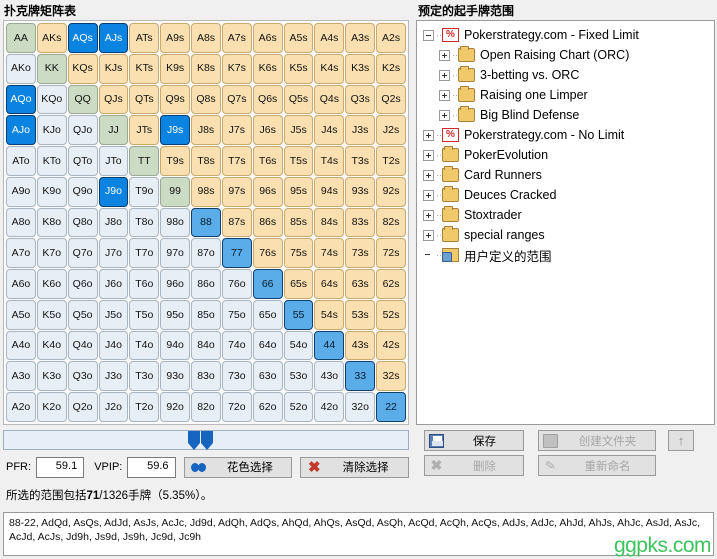 The height and width of the screenshot is (559, 717). I want to click on hand-cell-J3s: J3s, so click(360, 130).